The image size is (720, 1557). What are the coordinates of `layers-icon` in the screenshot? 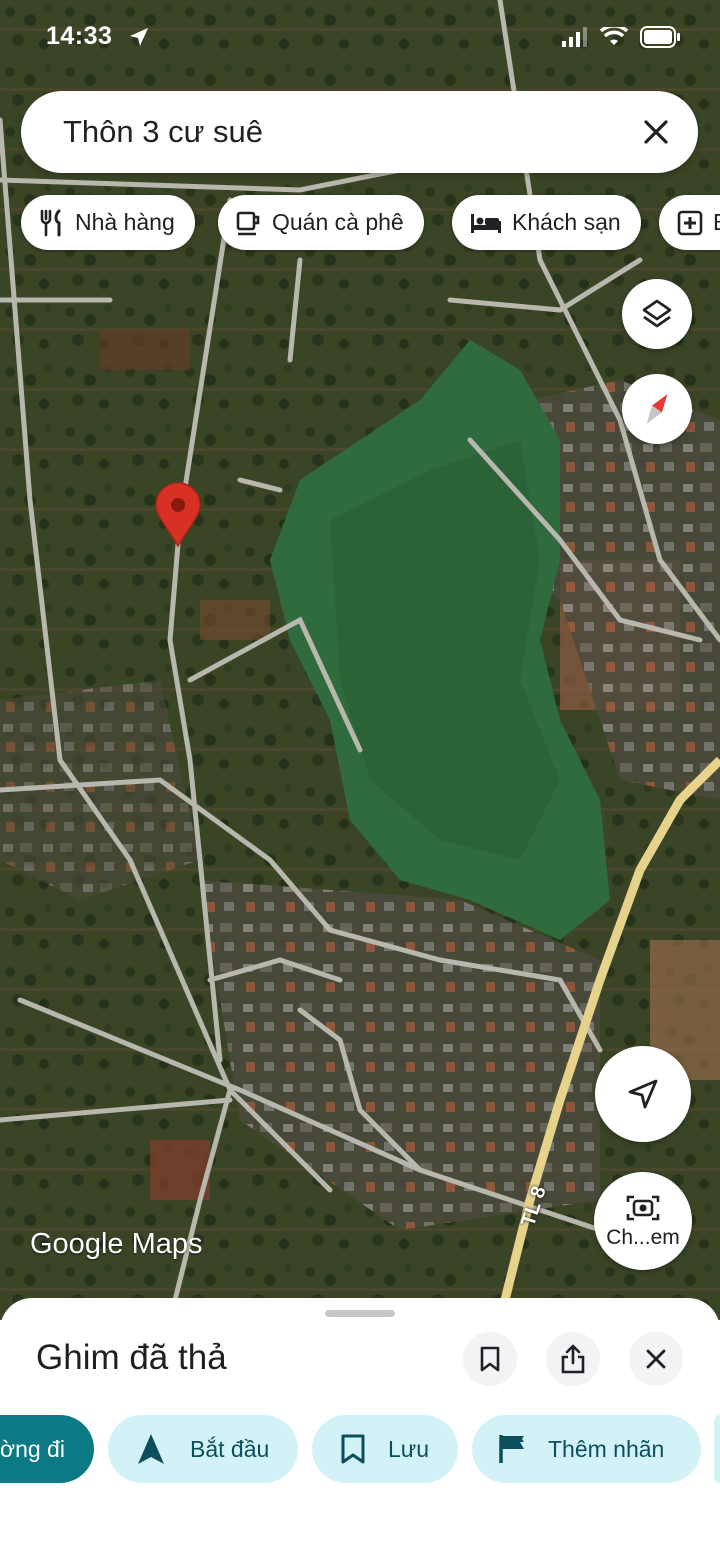 It's located at (657, 313).